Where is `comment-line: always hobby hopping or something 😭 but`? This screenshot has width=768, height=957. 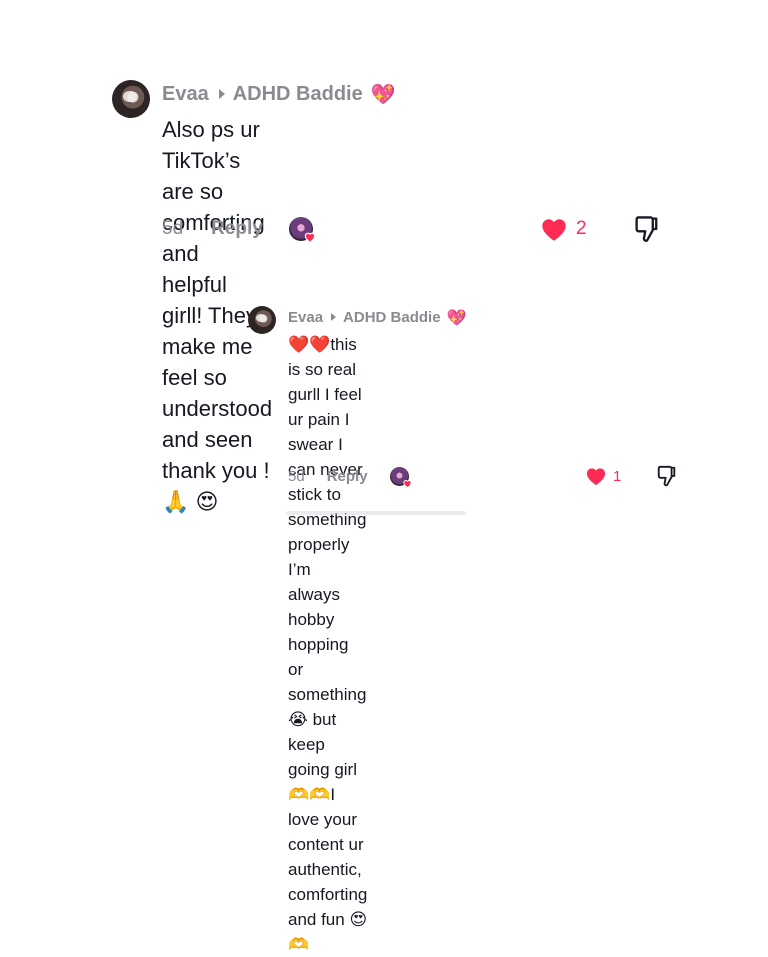 comment-line: always hobby hopping or something 😭 but is located at coordinates (327, 657).